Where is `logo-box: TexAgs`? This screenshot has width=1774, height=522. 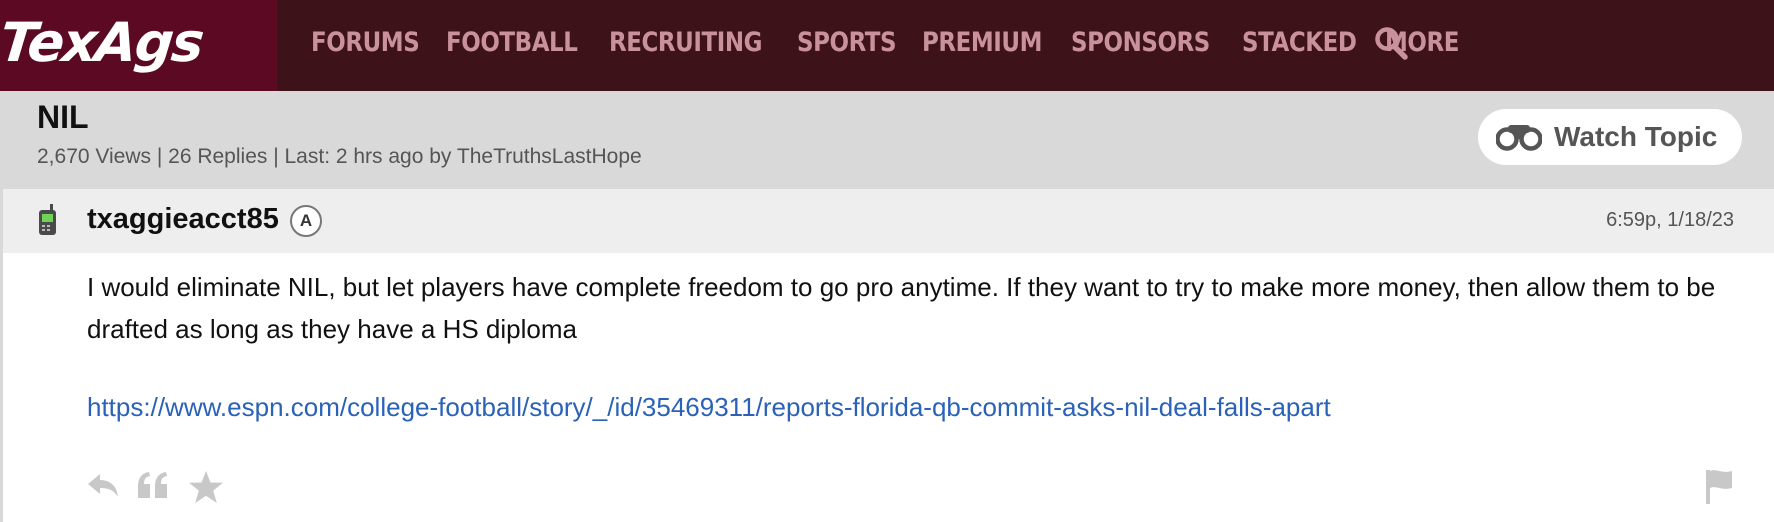
logo-box: TexAgs is located at coordinates (138, 45).